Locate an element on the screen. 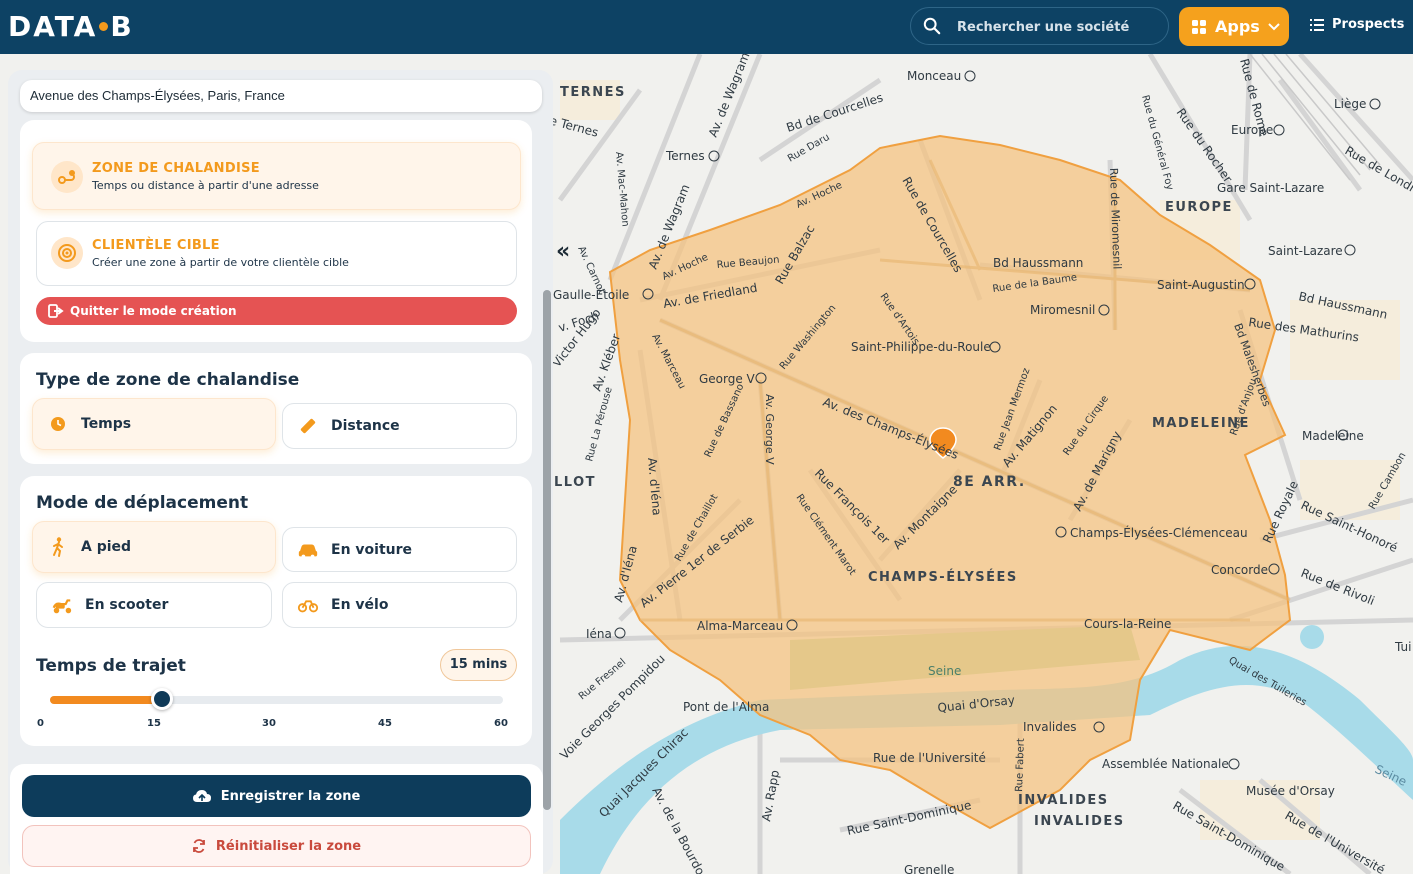 This screenshot has height=874, width=1413. svg-text: Champs-Élysées-Clémenceau is located at coordinates (1159, 532).